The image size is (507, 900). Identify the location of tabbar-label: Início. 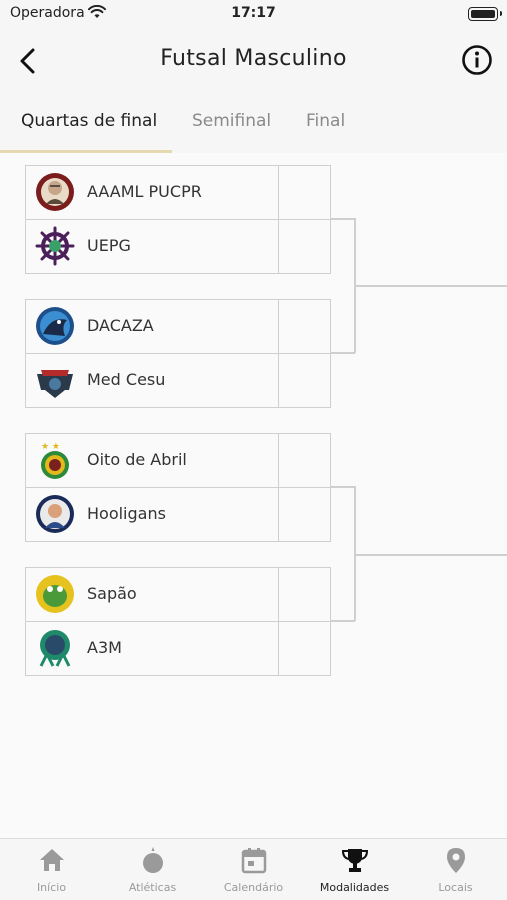
(51, 887).